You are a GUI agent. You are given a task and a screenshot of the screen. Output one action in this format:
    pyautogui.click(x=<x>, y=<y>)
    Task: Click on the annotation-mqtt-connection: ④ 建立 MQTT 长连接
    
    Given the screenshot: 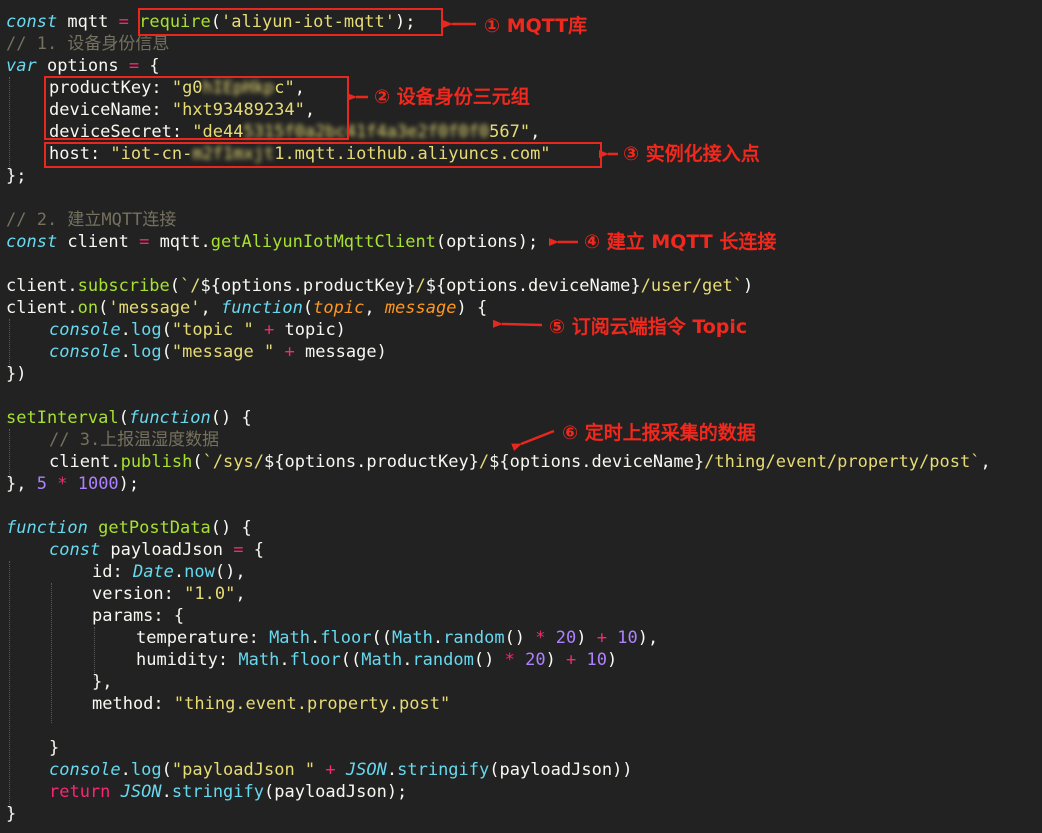 What is the action you would take?
    pyautogui.click(x=680, y=242)
    